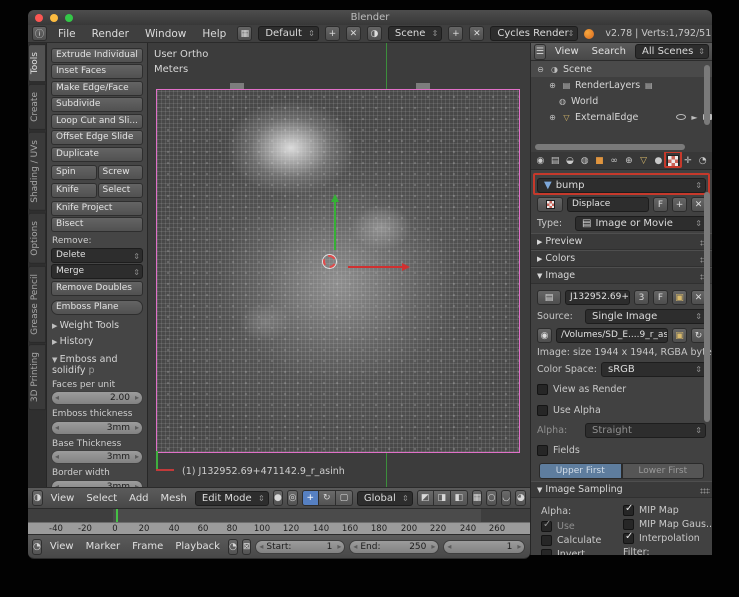 Image resolution: width=739 pixels, height=597 pixels. I want to click on tab-tools: Tools, so click(37, 63).